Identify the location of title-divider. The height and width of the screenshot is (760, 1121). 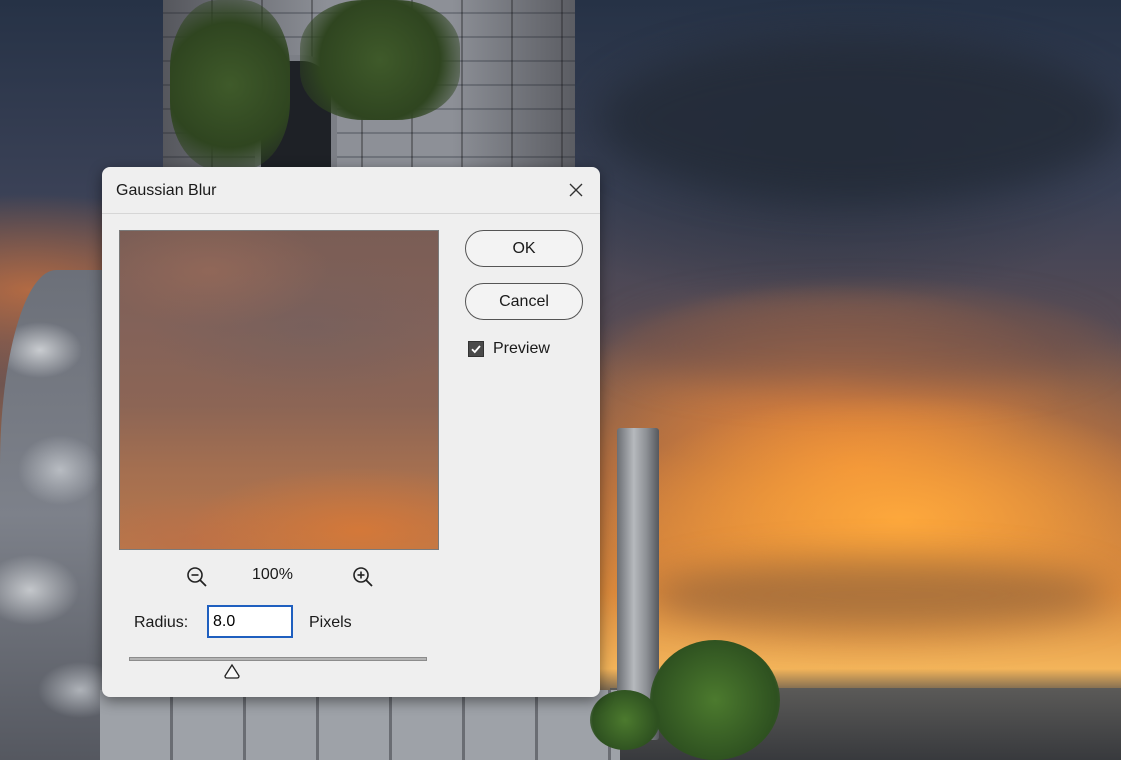
(351, 213).